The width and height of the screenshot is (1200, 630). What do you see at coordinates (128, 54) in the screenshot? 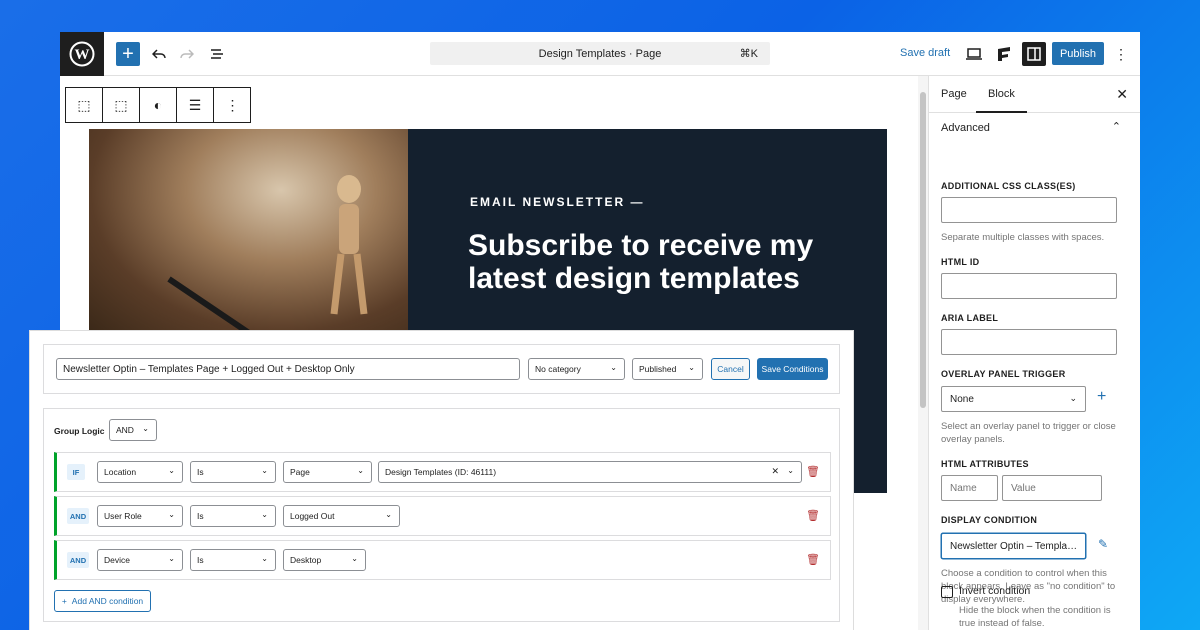
I see `add-block-button: +` at bounding box center [128, 54].